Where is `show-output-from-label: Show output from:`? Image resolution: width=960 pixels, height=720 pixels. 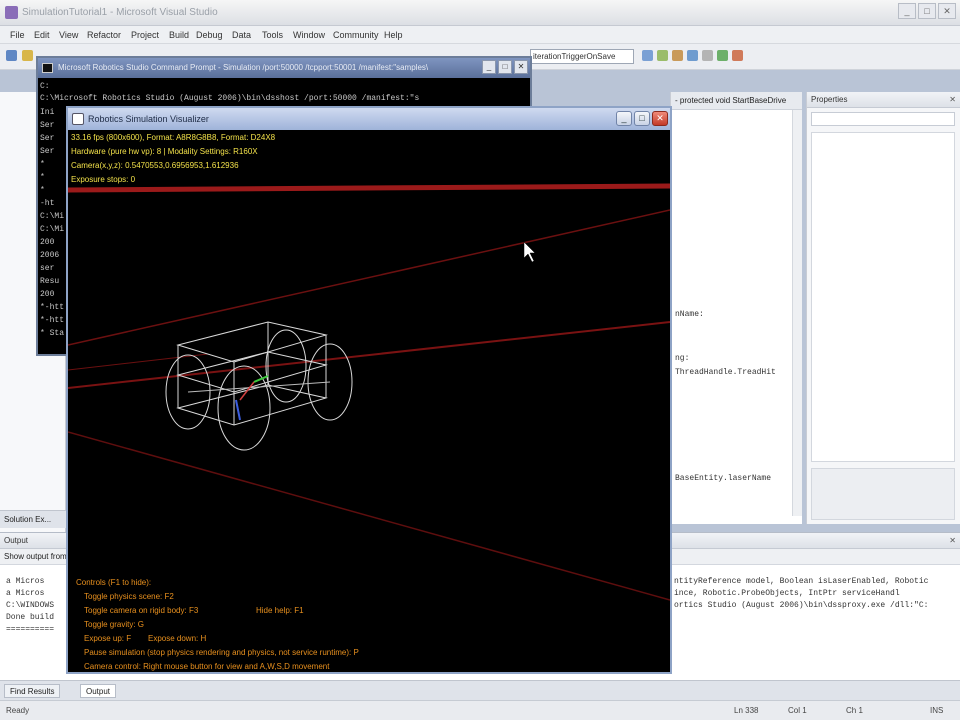 show-output-from-label: Show output from: is located at coordinates (36, 556).